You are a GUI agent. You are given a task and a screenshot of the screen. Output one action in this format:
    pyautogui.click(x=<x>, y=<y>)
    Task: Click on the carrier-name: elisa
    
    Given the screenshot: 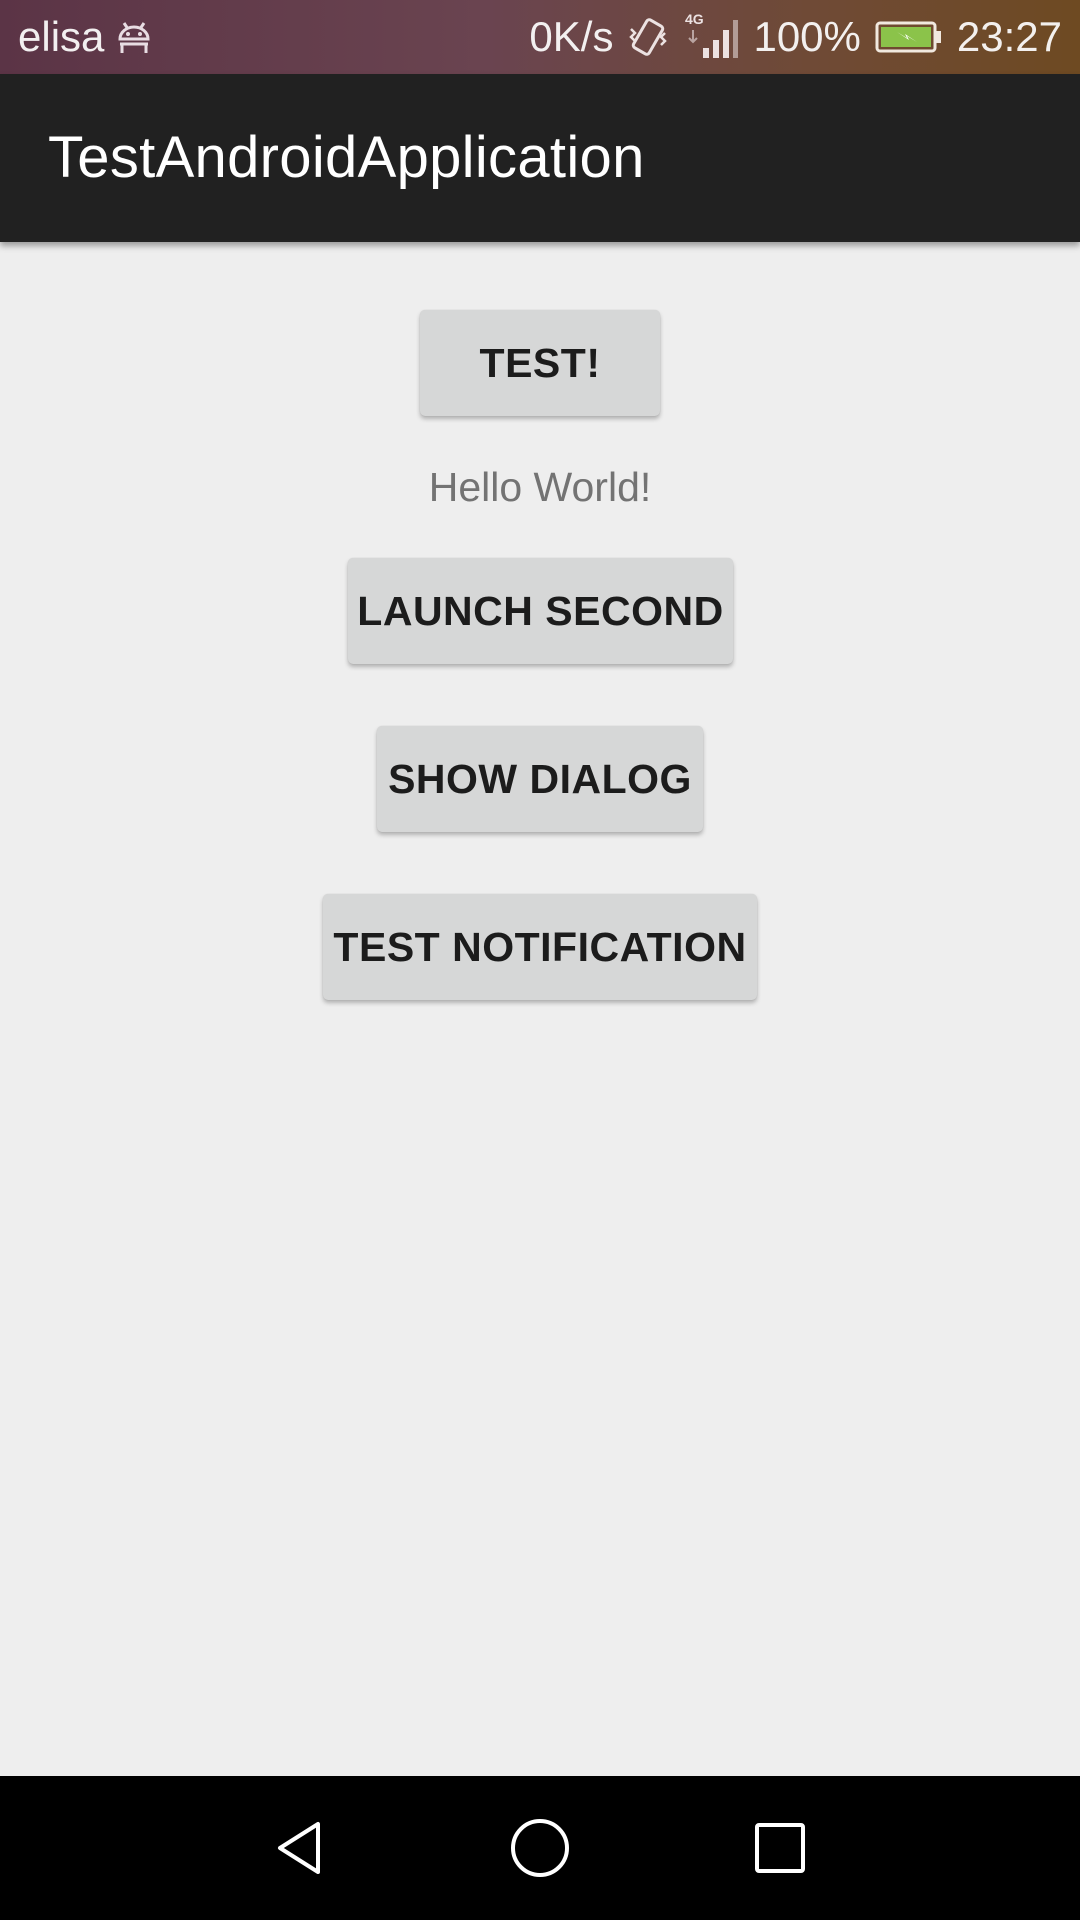 What is the action you would take?
    pyautogui.click(x=61, y=36)
    